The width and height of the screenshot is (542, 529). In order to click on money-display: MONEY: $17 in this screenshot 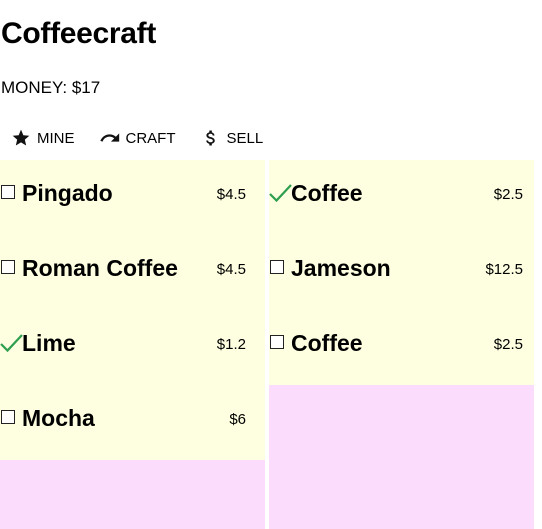, I will do `click(51, 87)`.